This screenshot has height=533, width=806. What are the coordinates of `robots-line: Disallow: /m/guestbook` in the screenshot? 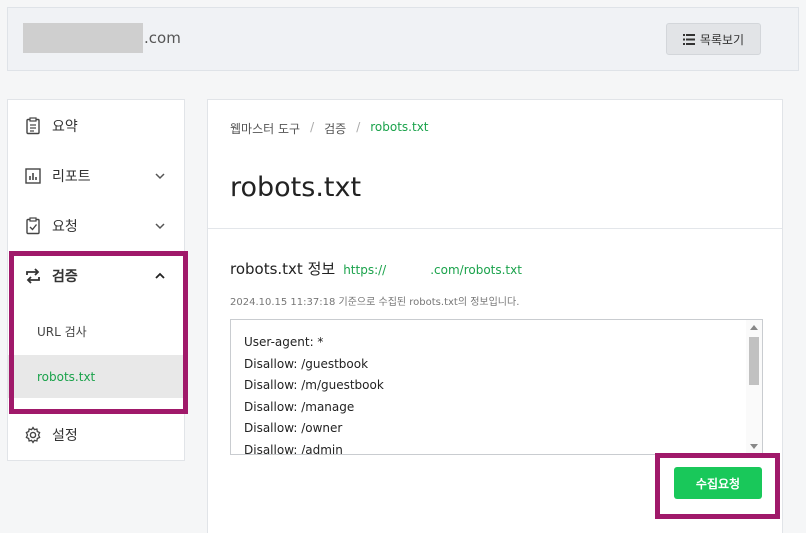 It's located at (314, 385).